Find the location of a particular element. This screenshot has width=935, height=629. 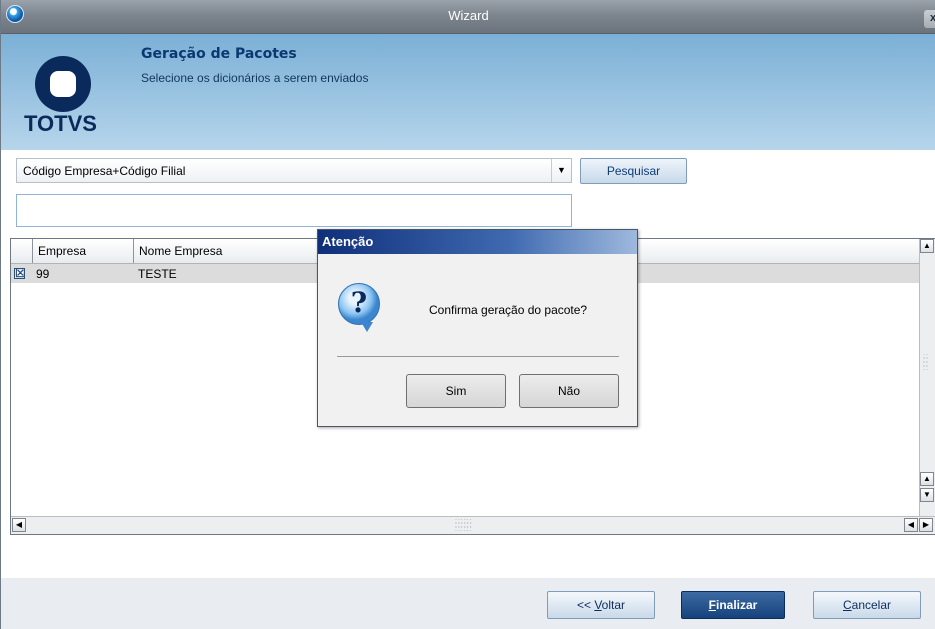

title-bar: Wizard x is located at coordinates (468, 17).